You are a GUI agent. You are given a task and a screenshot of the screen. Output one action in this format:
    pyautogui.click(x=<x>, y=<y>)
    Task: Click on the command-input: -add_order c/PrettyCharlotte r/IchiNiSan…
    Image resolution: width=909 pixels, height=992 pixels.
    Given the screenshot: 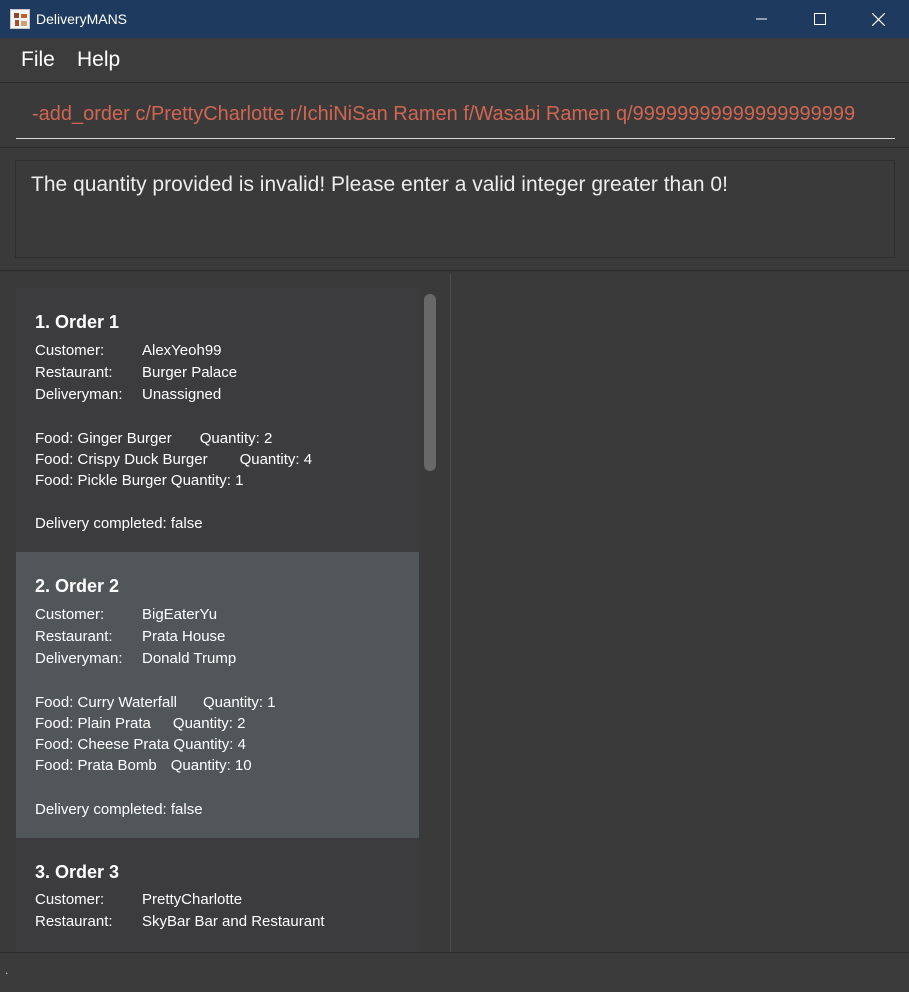 What is the action you would take?
    pyautogui.click(x=455, y=118)
    